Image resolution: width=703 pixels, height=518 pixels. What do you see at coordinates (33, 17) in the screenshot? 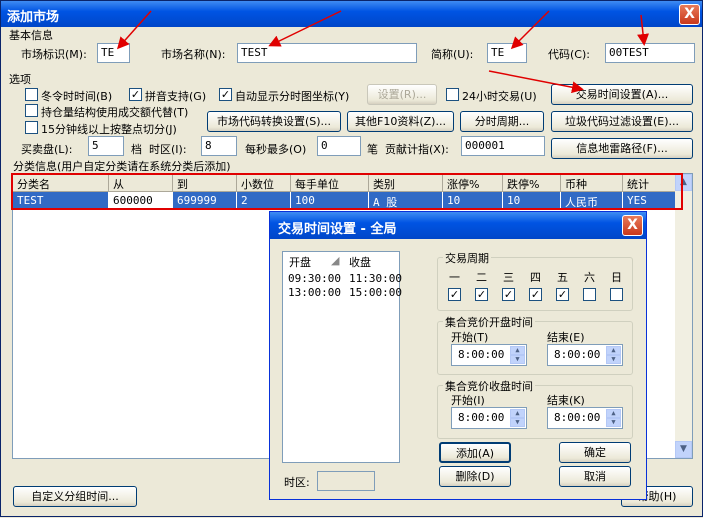
I see `window-title: 添加市场` at bounding box center [33, 17].